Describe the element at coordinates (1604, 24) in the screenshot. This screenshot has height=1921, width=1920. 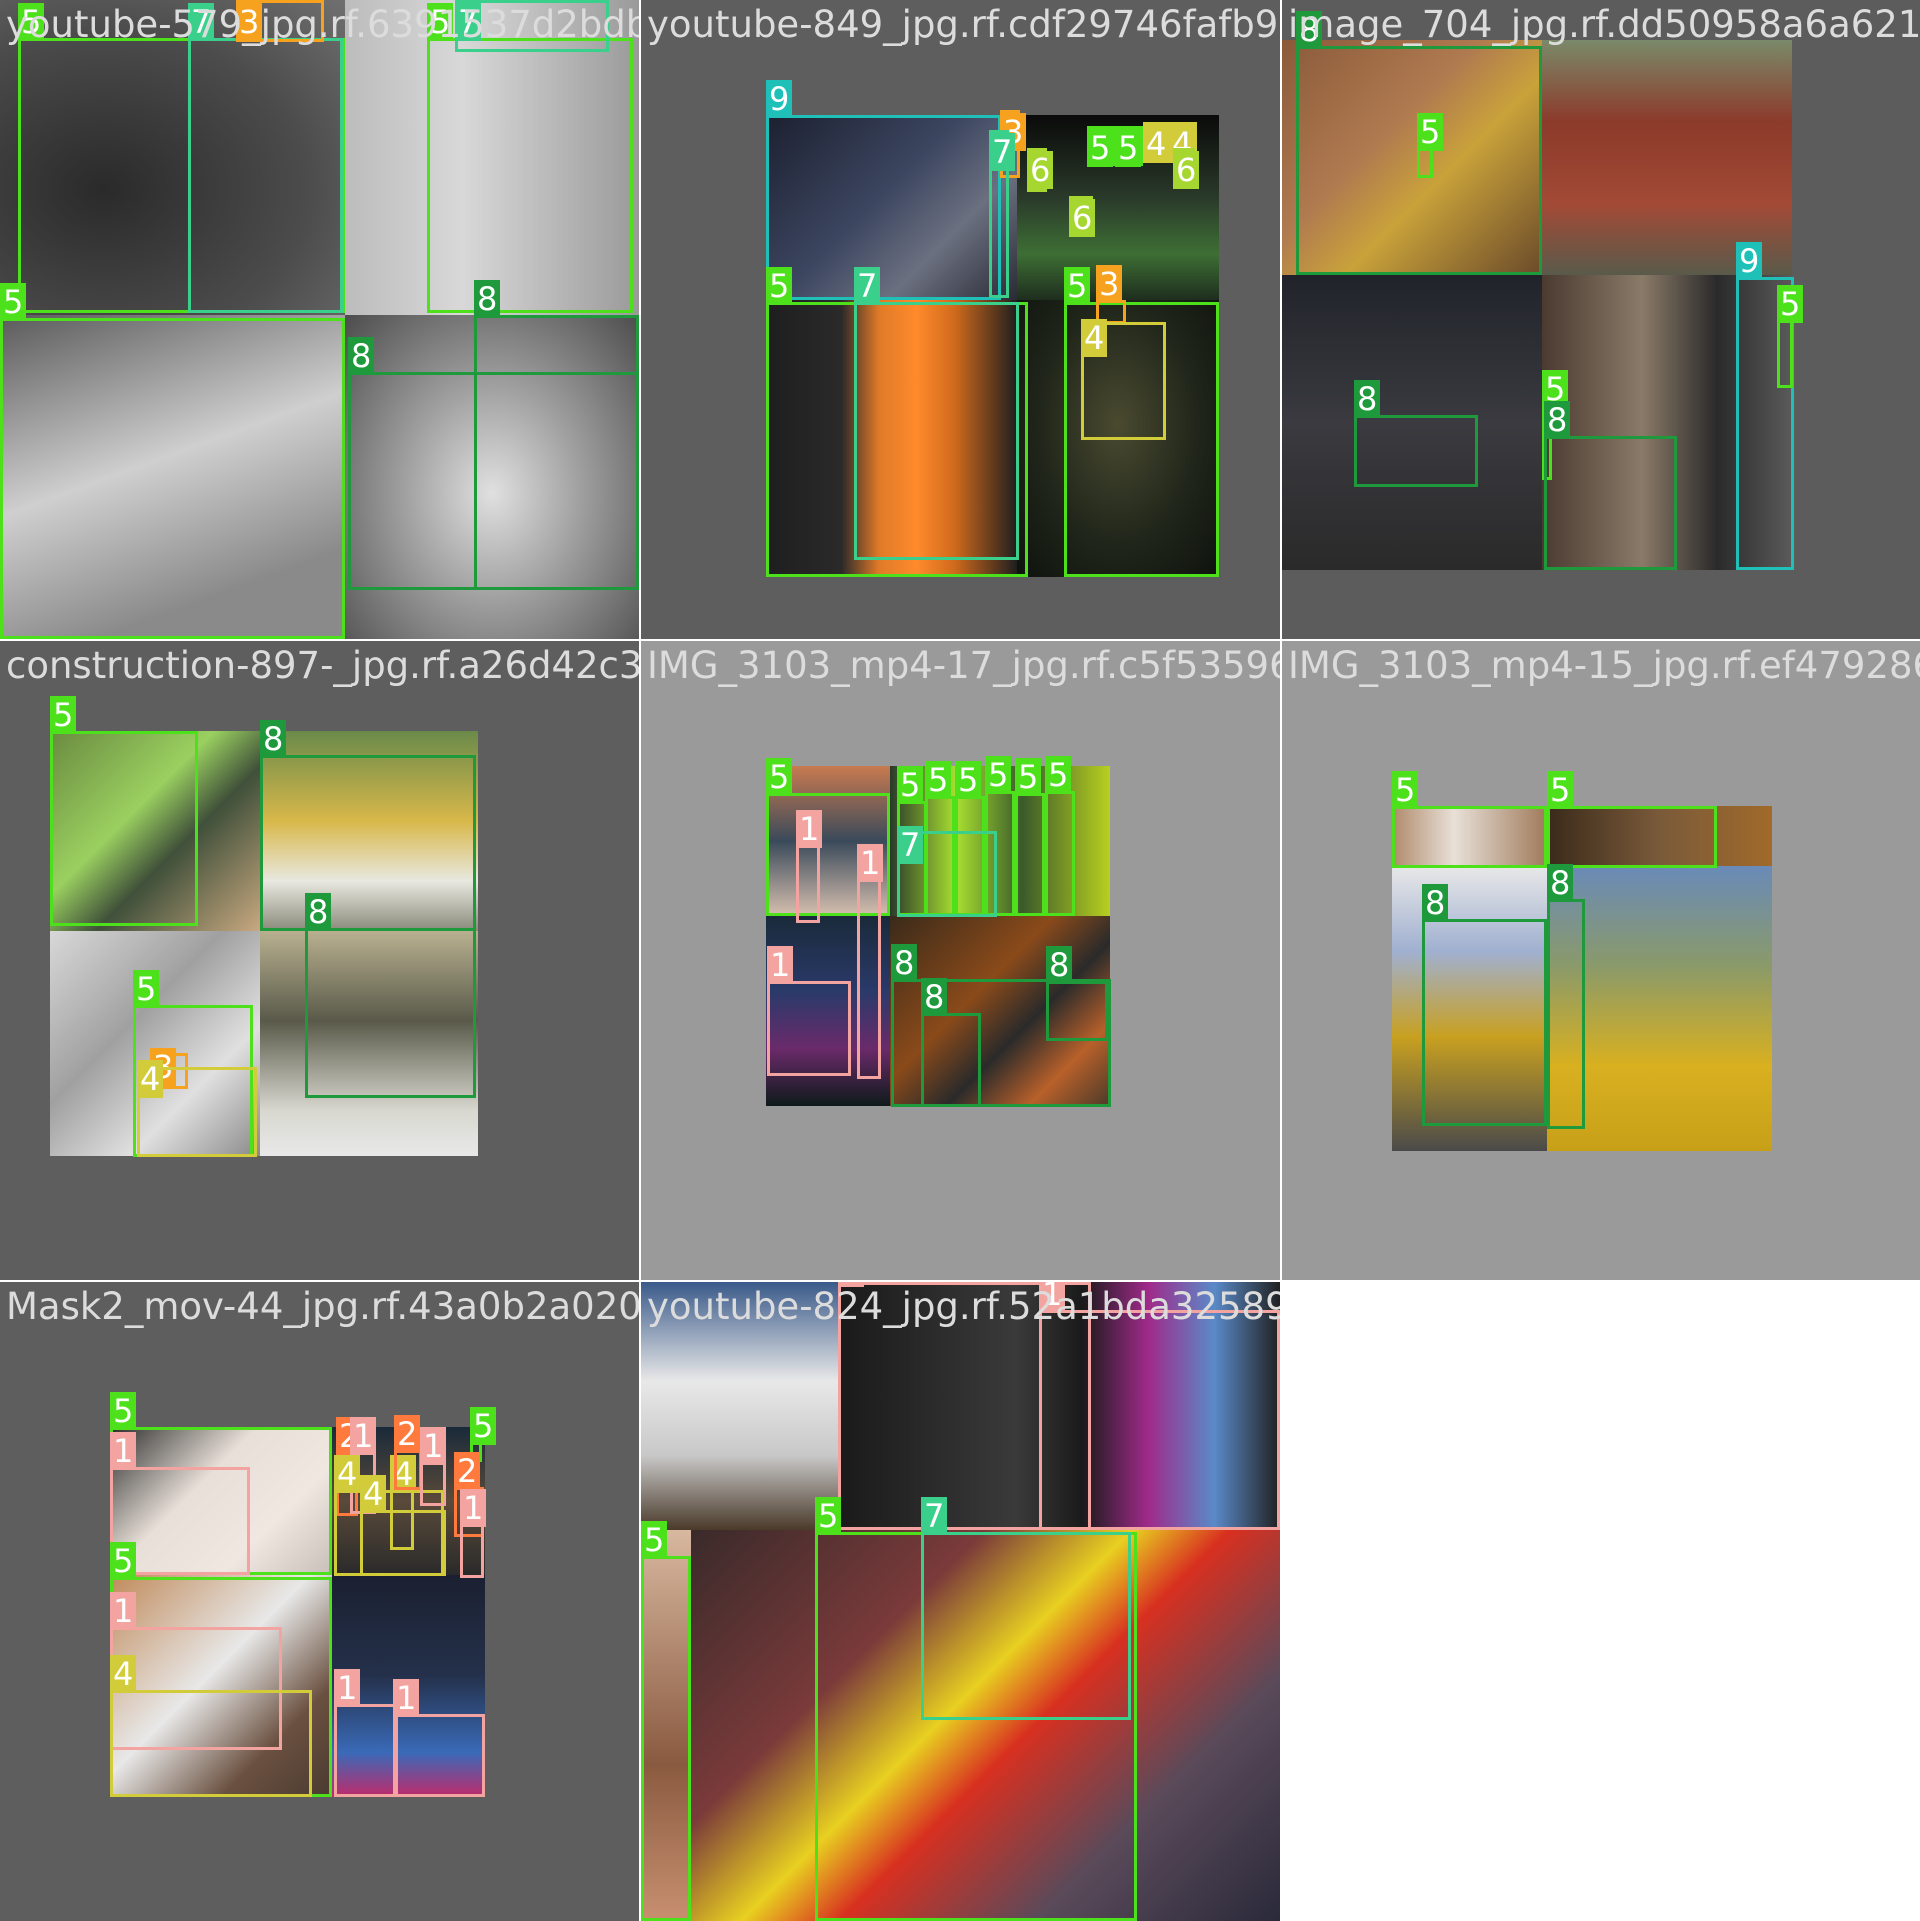
I see `image-filename: image_704_jpg.rf.dd50958a6a62180b` at that location.